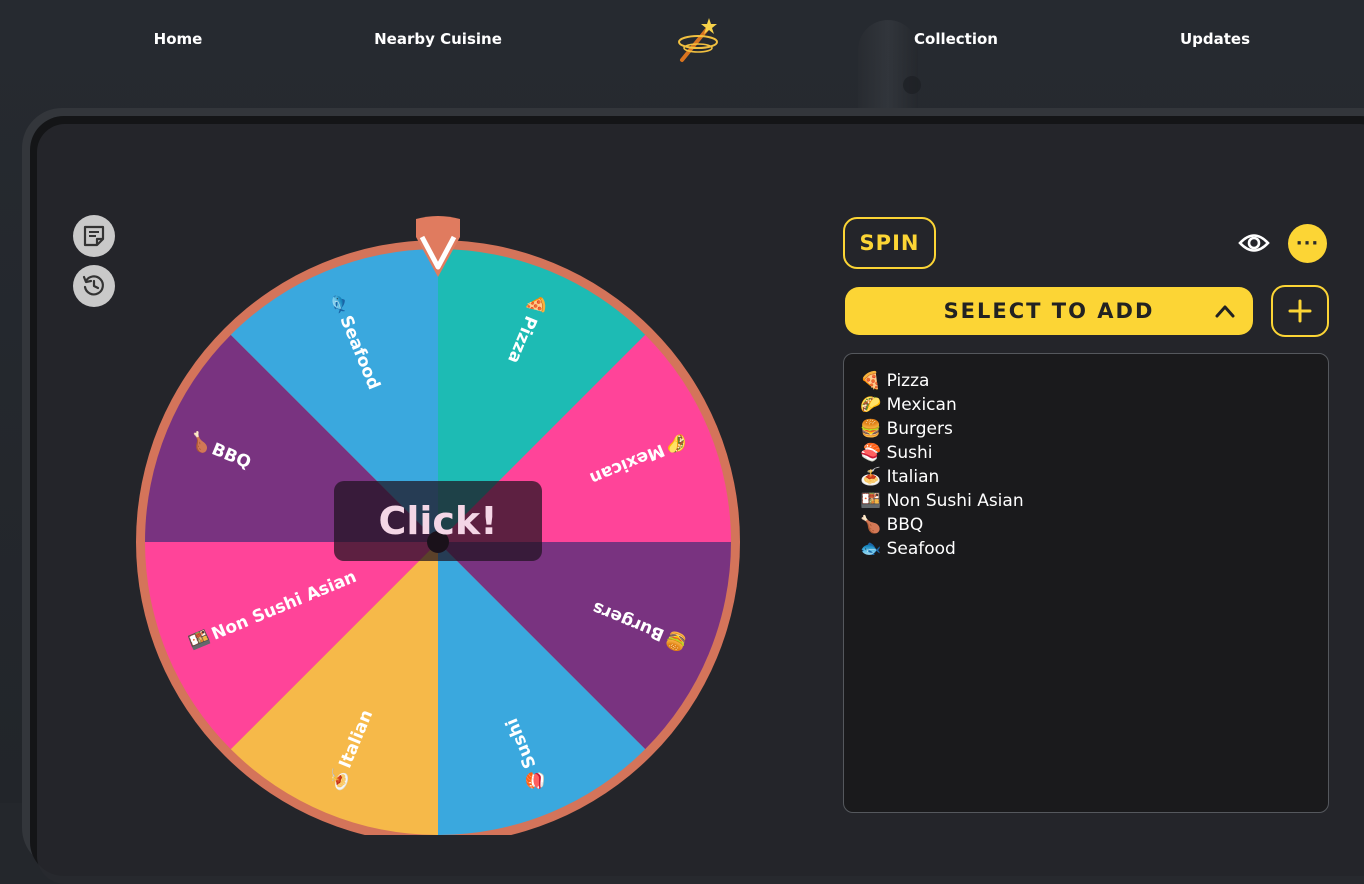  I want to click on history-icon, so click(93, 285).